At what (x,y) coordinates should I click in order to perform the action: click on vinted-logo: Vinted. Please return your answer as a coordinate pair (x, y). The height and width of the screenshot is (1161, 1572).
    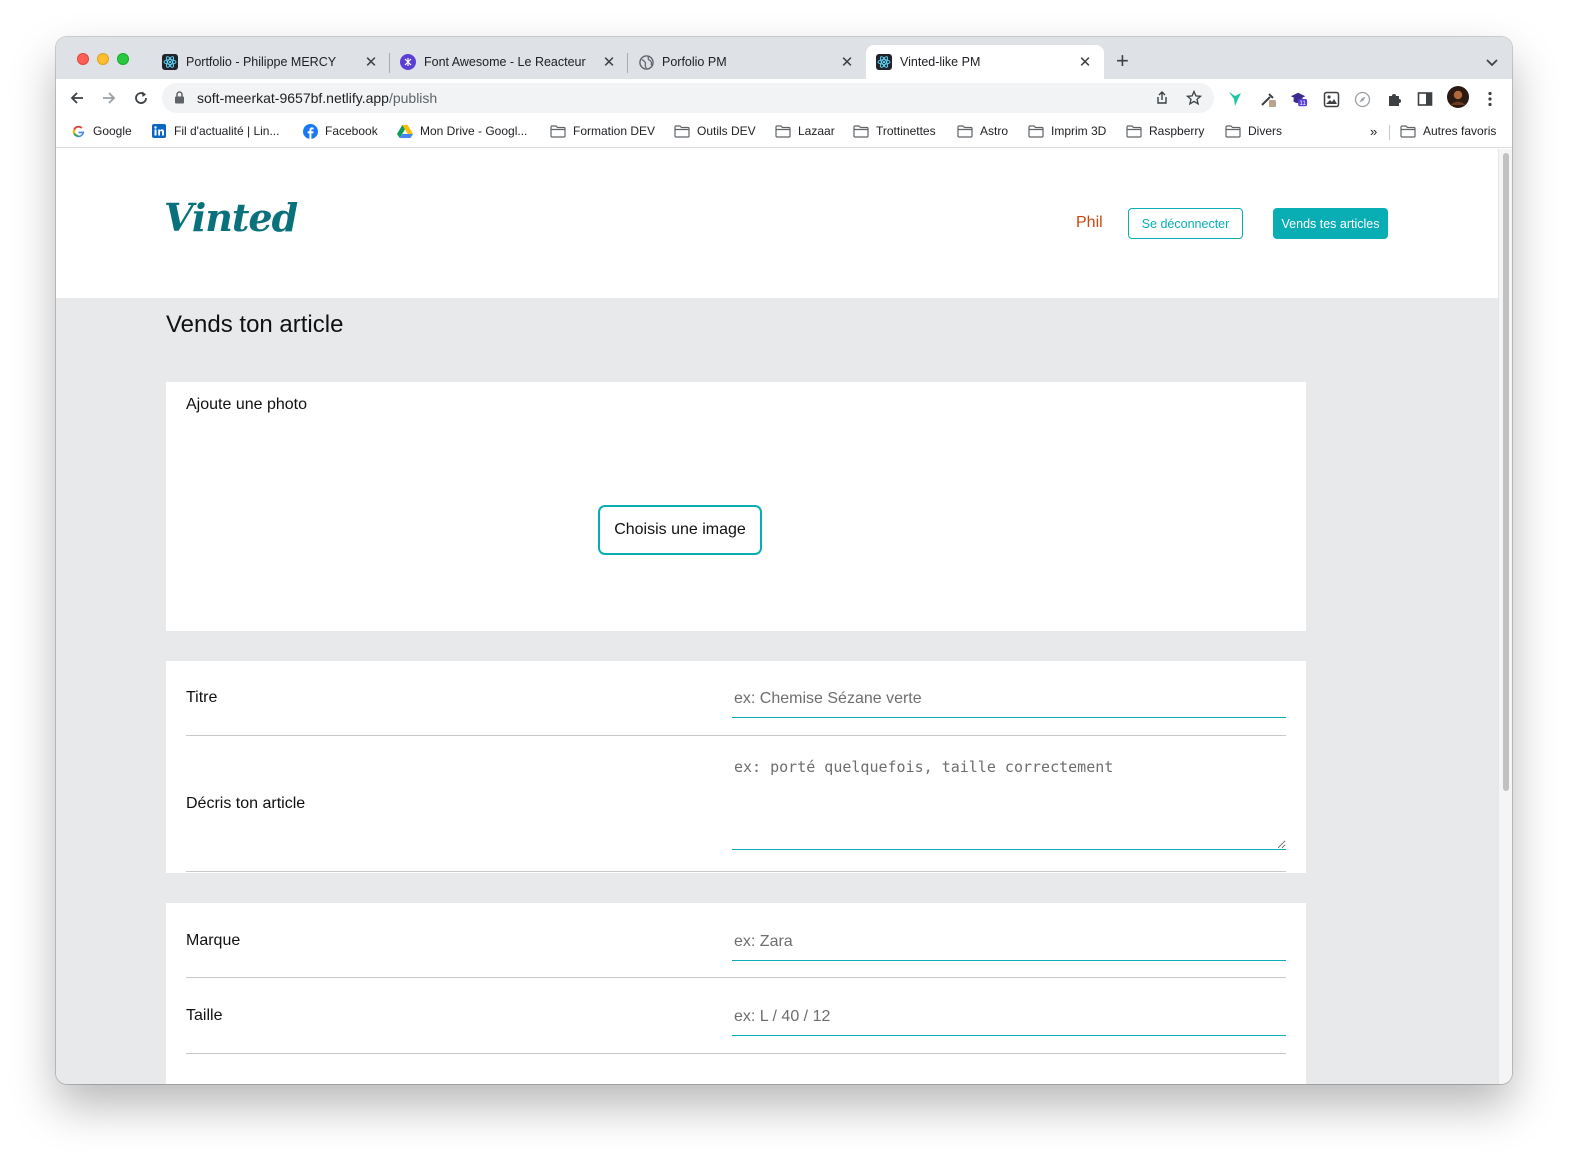
    Looking at the image, I should click on (231, 217).